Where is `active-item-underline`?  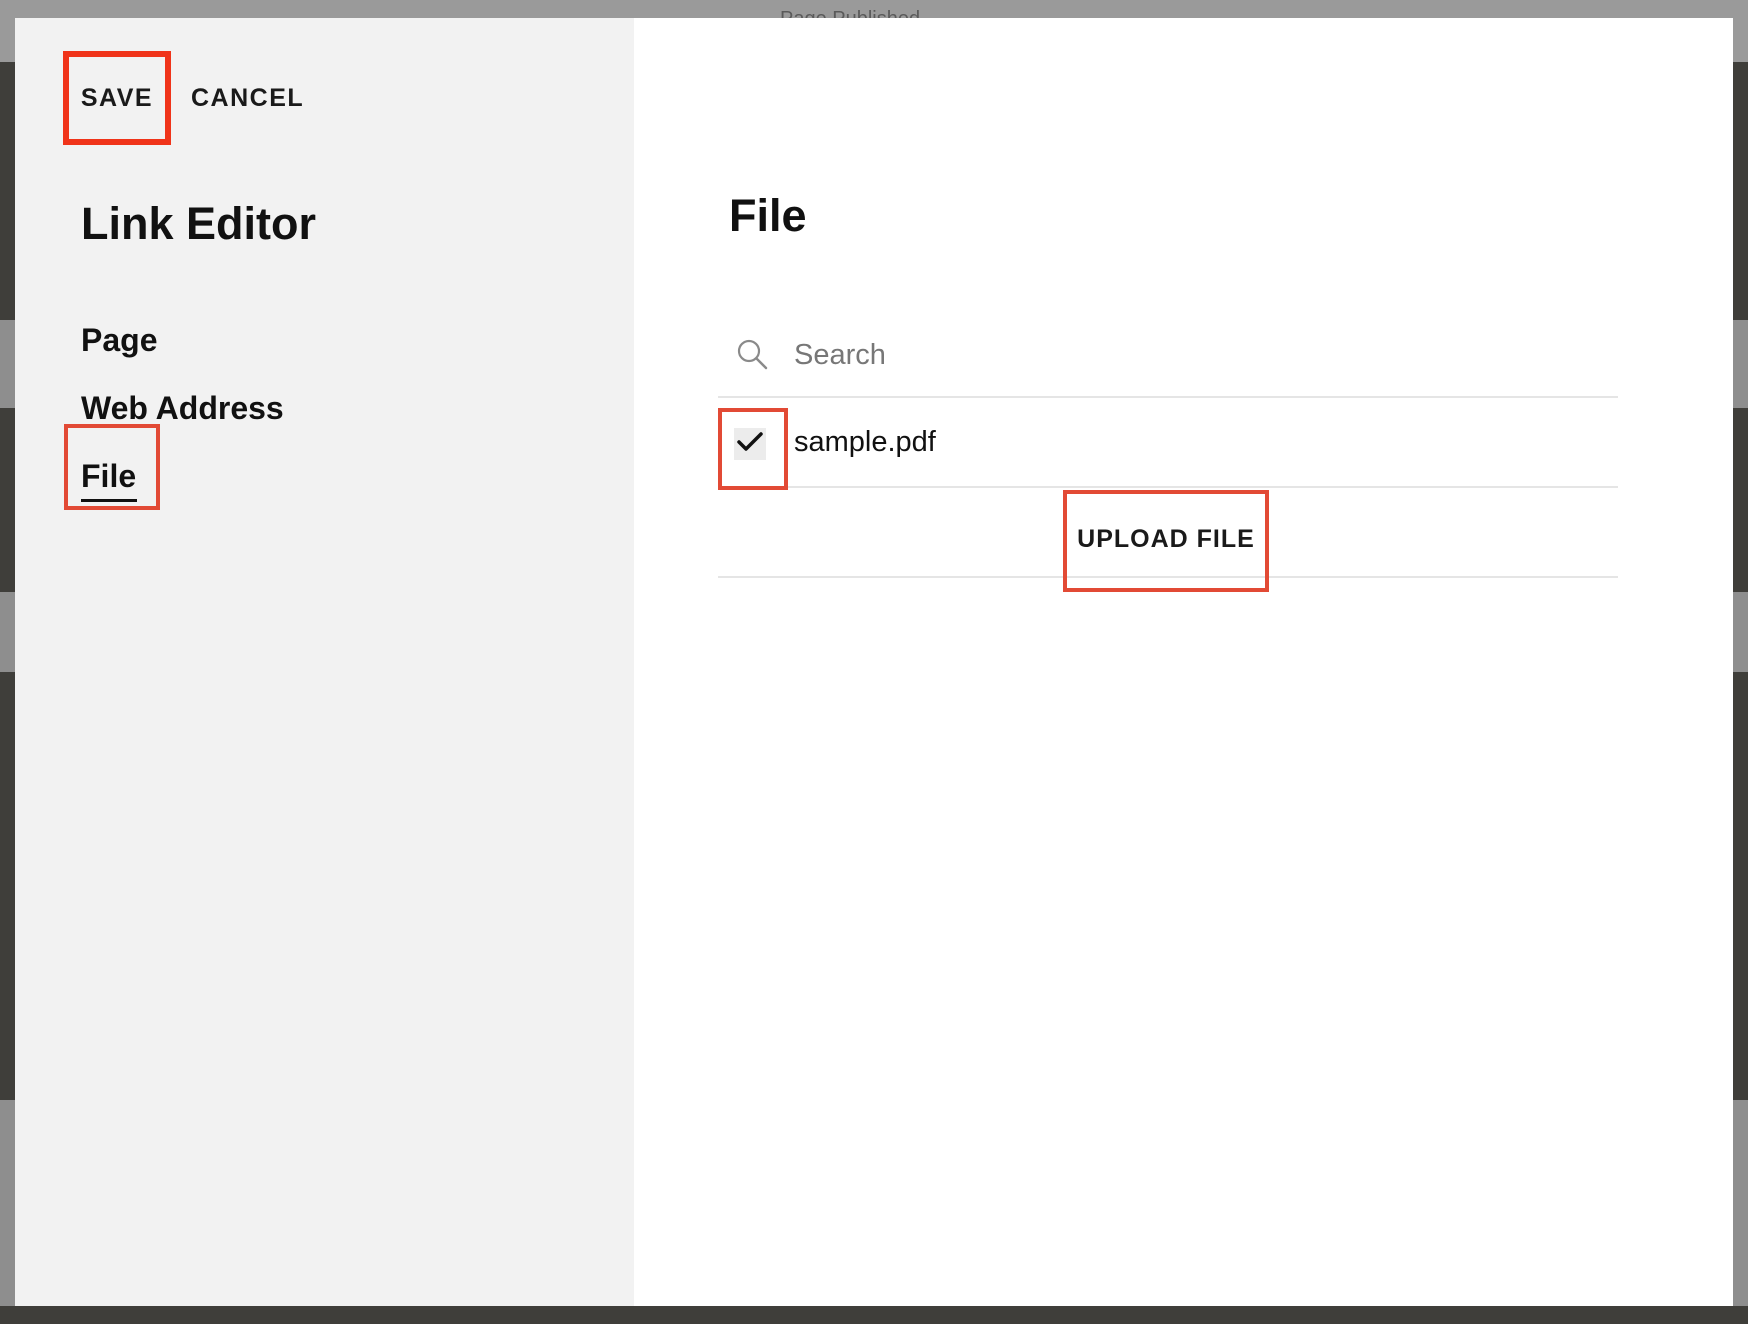 active-item-underline is located at coordinates (109, 500).